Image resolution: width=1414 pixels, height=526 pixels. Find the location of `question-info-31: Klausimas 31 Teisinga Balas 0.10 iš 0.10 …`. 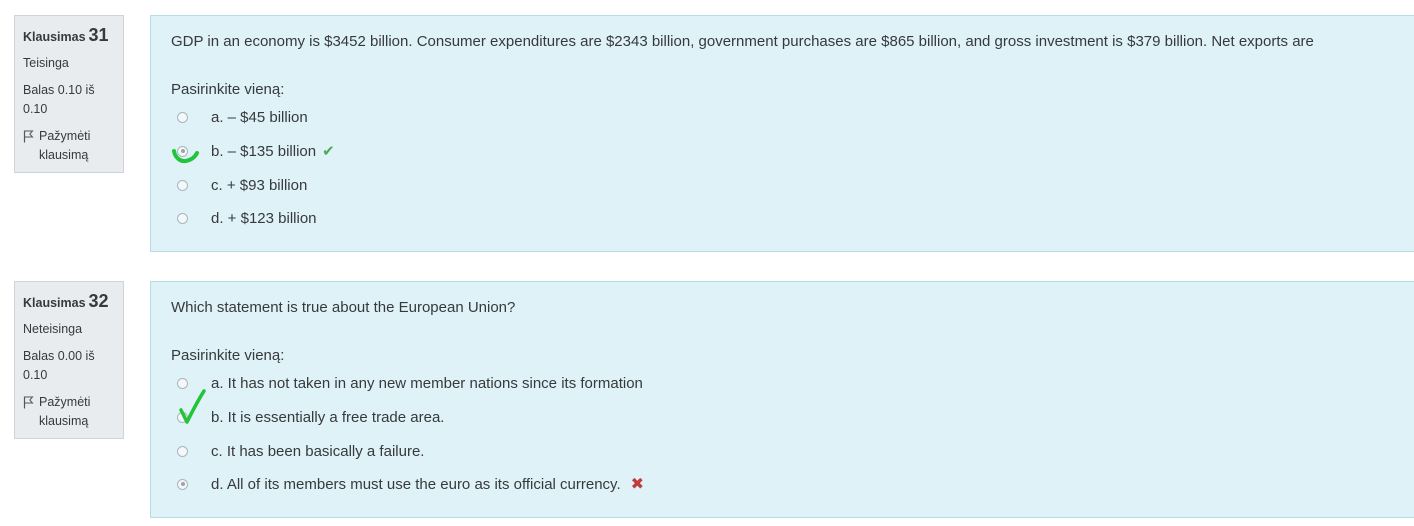

question-info-31: Klausimas 31 Teisinga Balas 0.10 iš 0.10 … is located at coordinates (69, 94).